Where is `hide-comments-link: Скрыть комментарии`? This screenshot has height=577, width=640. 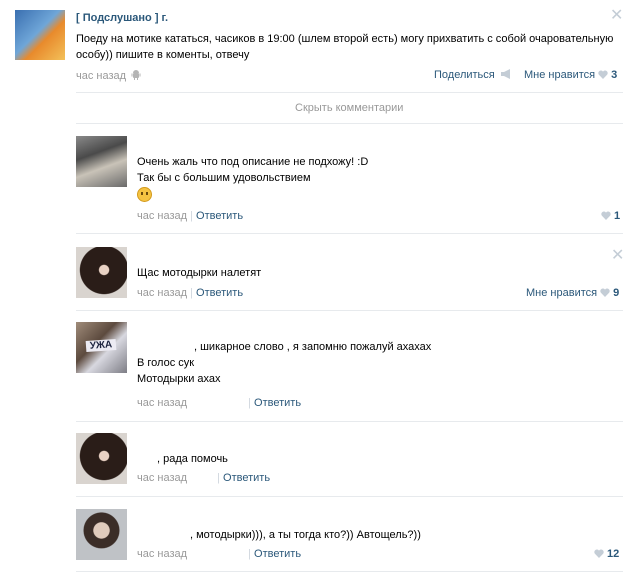 hide-comments-link: Скрыть комментарии is located at coordinates (349, 108).